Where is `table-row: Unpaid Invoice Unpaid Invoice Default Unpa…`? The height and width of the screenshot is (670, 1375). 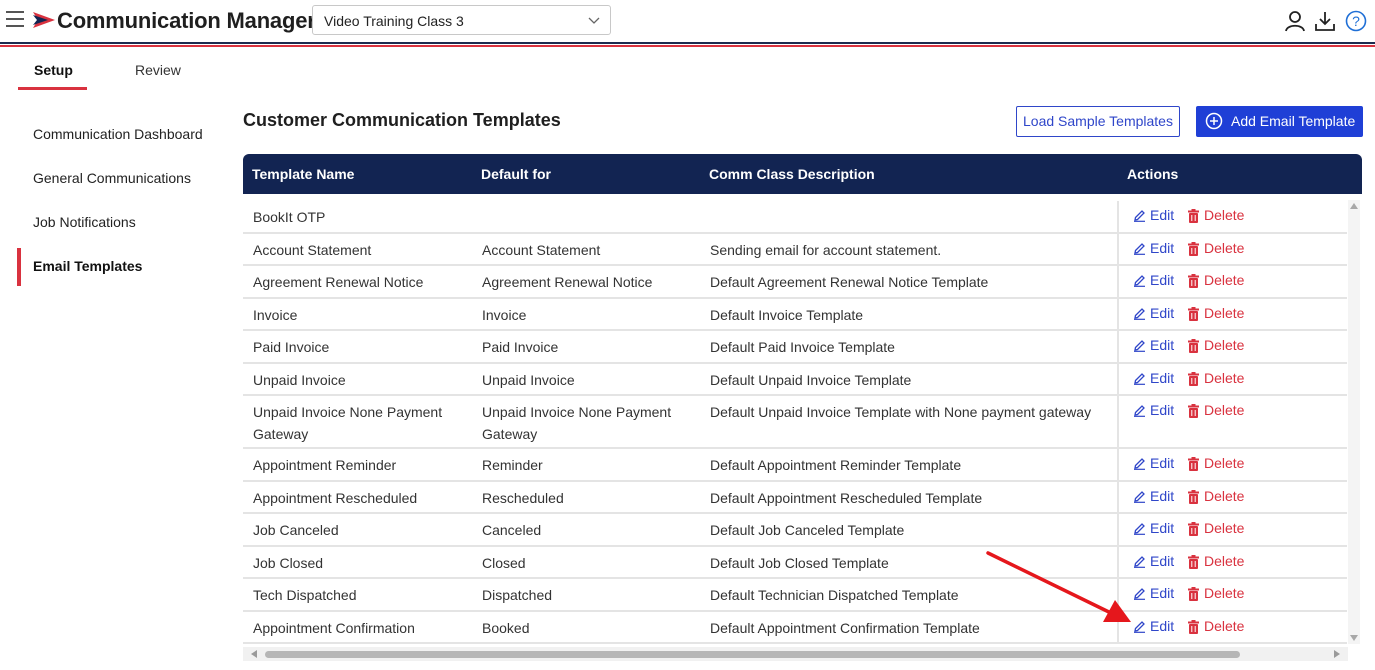
table-row: Unpaid Invoice Unpaid Invoice Default Unpa… is located at coordinates (795, 379).